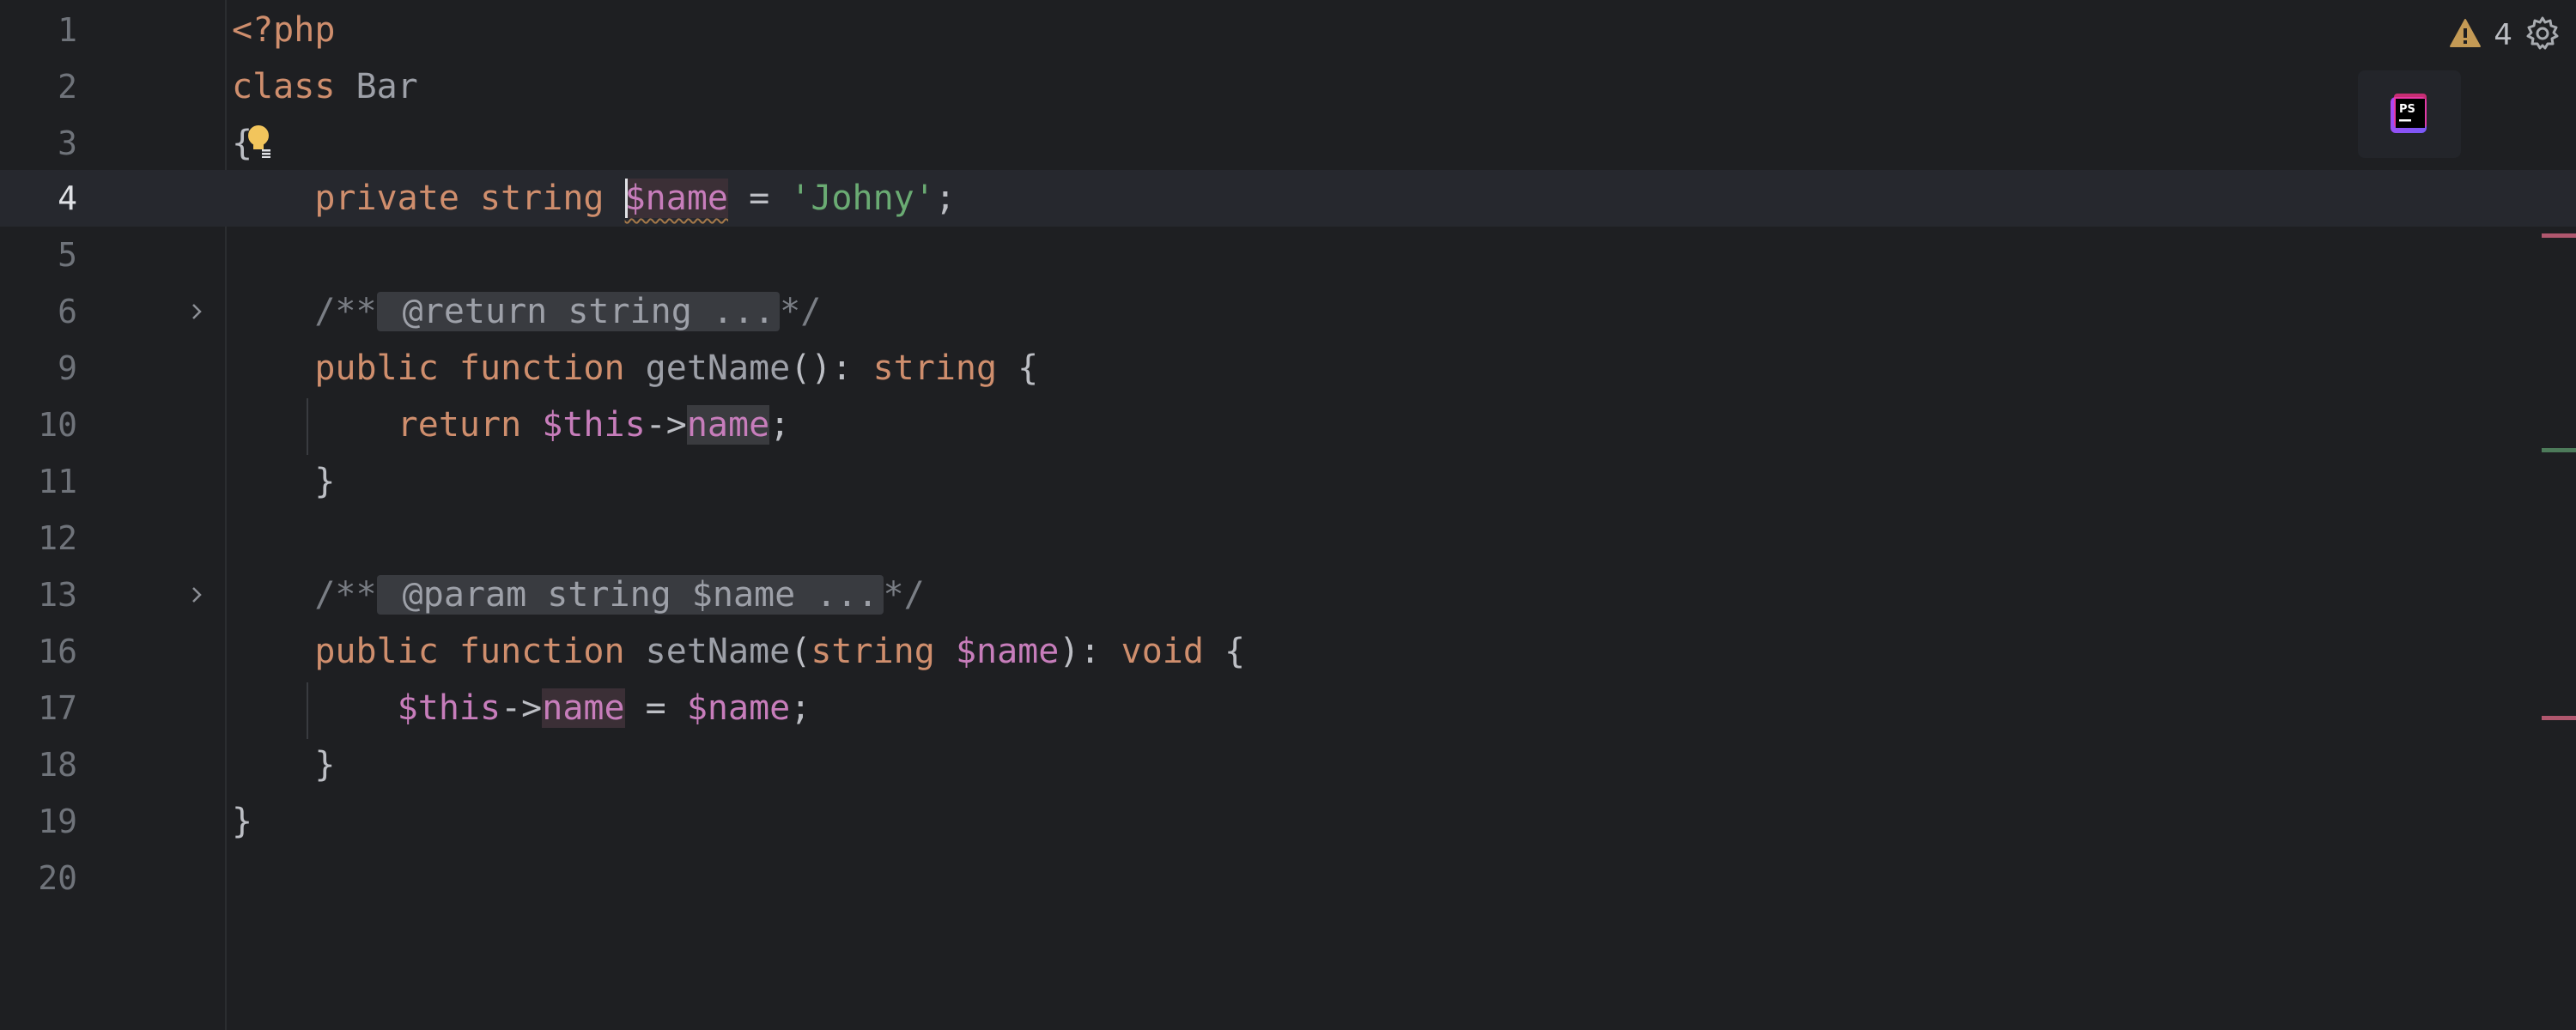 The height and width of the screenshot is (1030, 2576). I want to click on code-line: 19 }, so click(1288, 821).